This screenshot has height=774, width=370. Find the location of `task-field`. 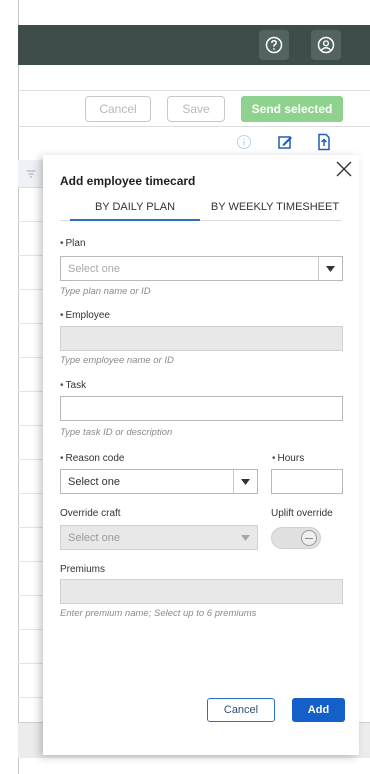

task-field is located at coordinates (201, 408).